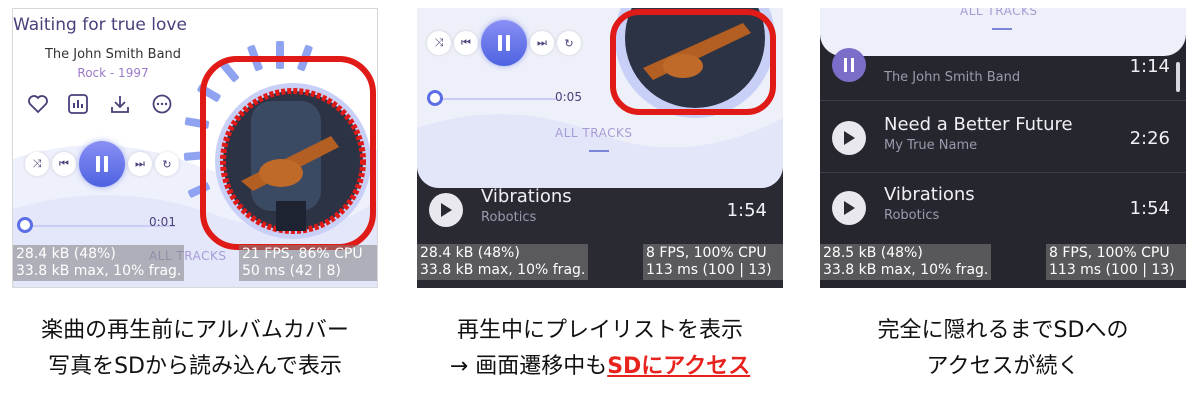  Describe the element at coordinates (1003, 330) in the screenshot. I see `caption-3-line-1: 完全に隠れるまでSDへの` at that location.